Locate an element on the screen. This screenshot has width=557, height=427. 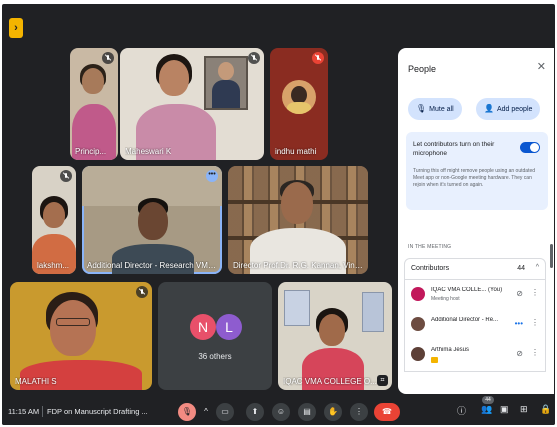
present-button: ⬆ is located at coordinates (255, 412).